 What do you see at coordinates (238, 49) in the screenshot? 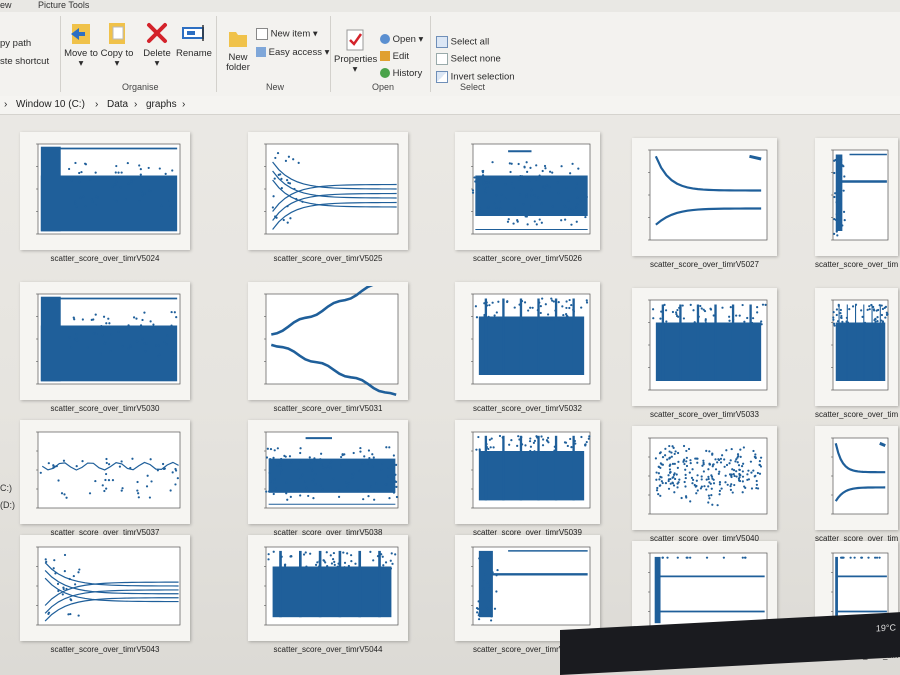
I see `new-folder-button: New folder` at bounding box center [238, 49].